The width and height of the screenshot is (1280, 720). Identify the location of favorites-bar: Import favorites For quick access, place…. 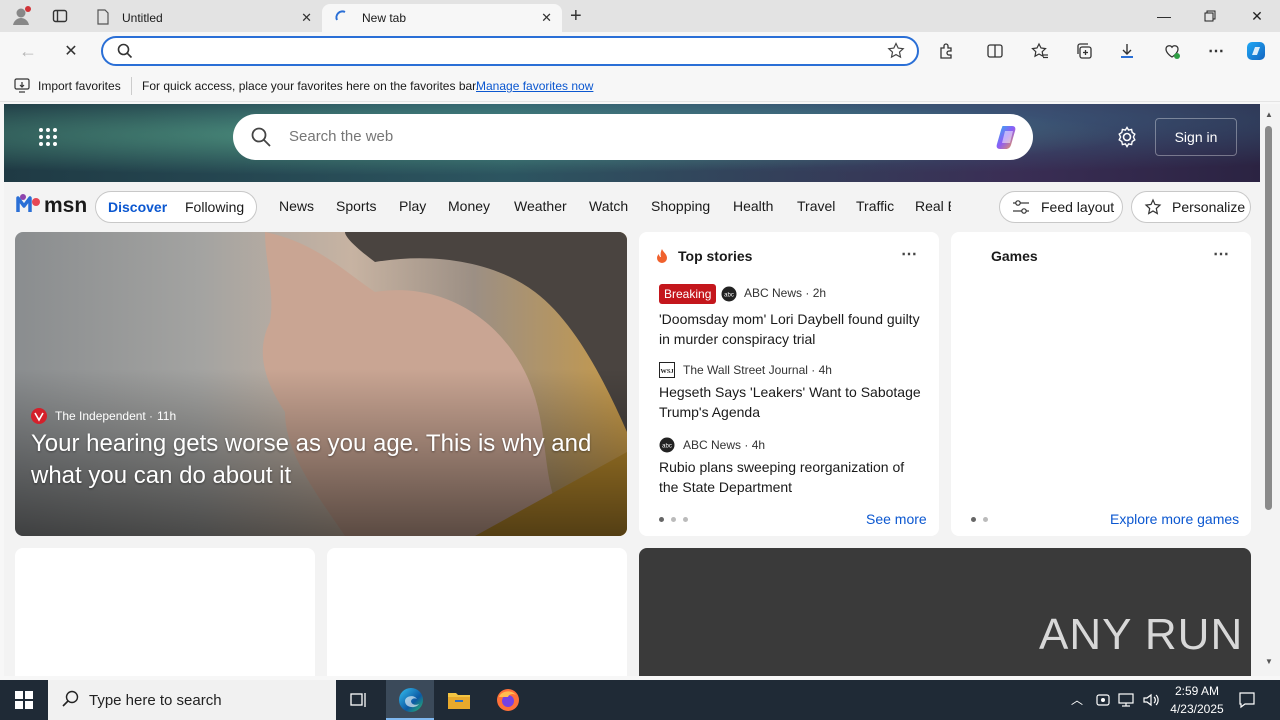
(640, 86).